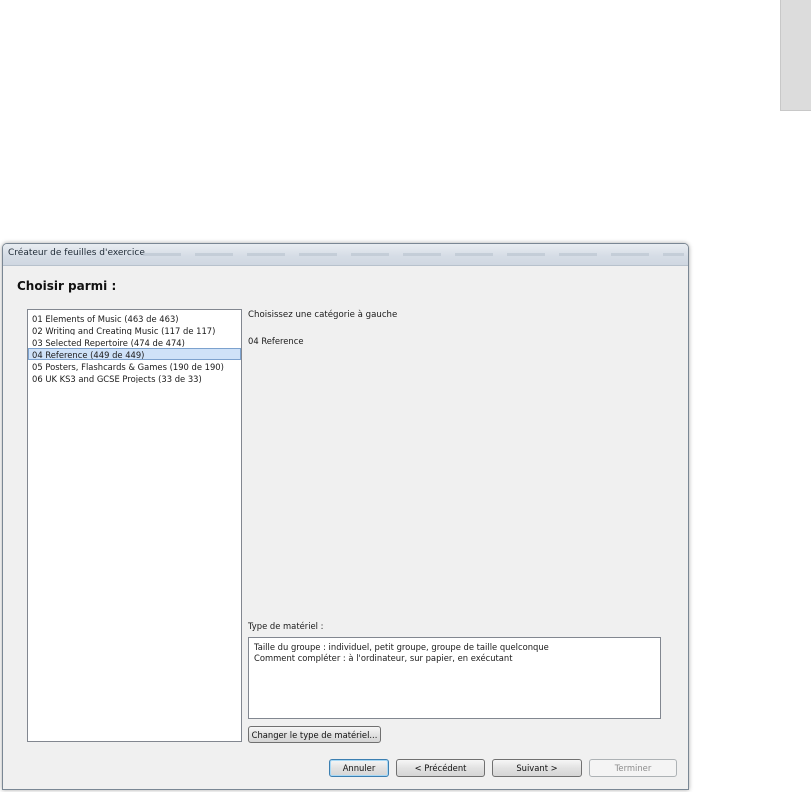 The height and width of the screenshot is (792, 811). What do you see at coordinates (67, 286) in the screenshot?
I see `page-title: Choisir parmi :` at bounding box center [67, 286].